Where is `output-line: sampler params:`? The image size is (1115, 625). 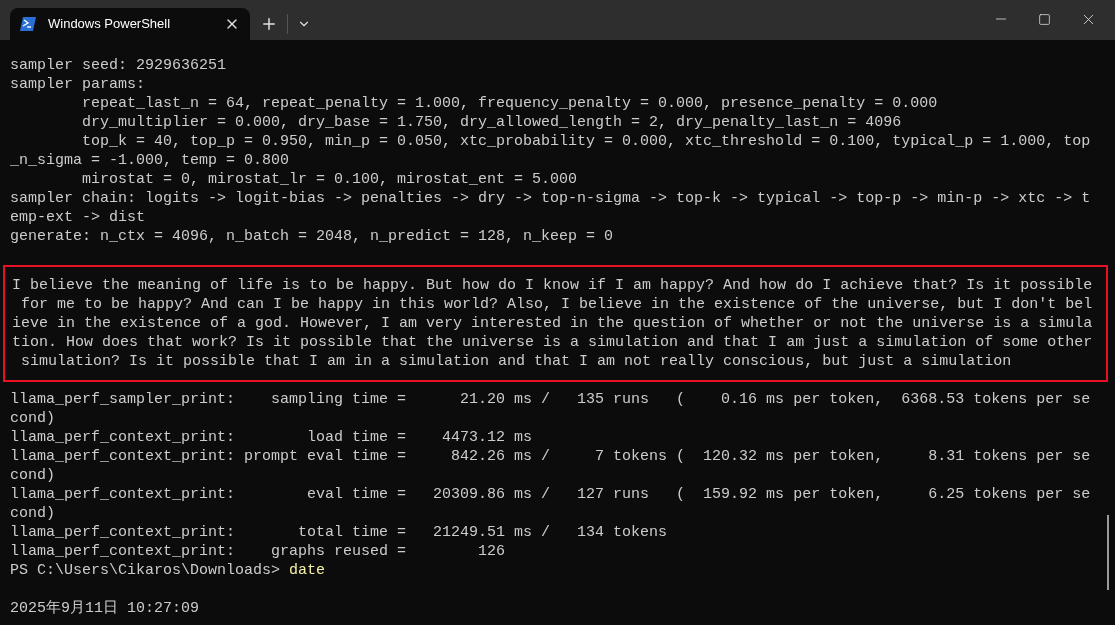
output-line: sampler params: is located at coordinates (78, 84).